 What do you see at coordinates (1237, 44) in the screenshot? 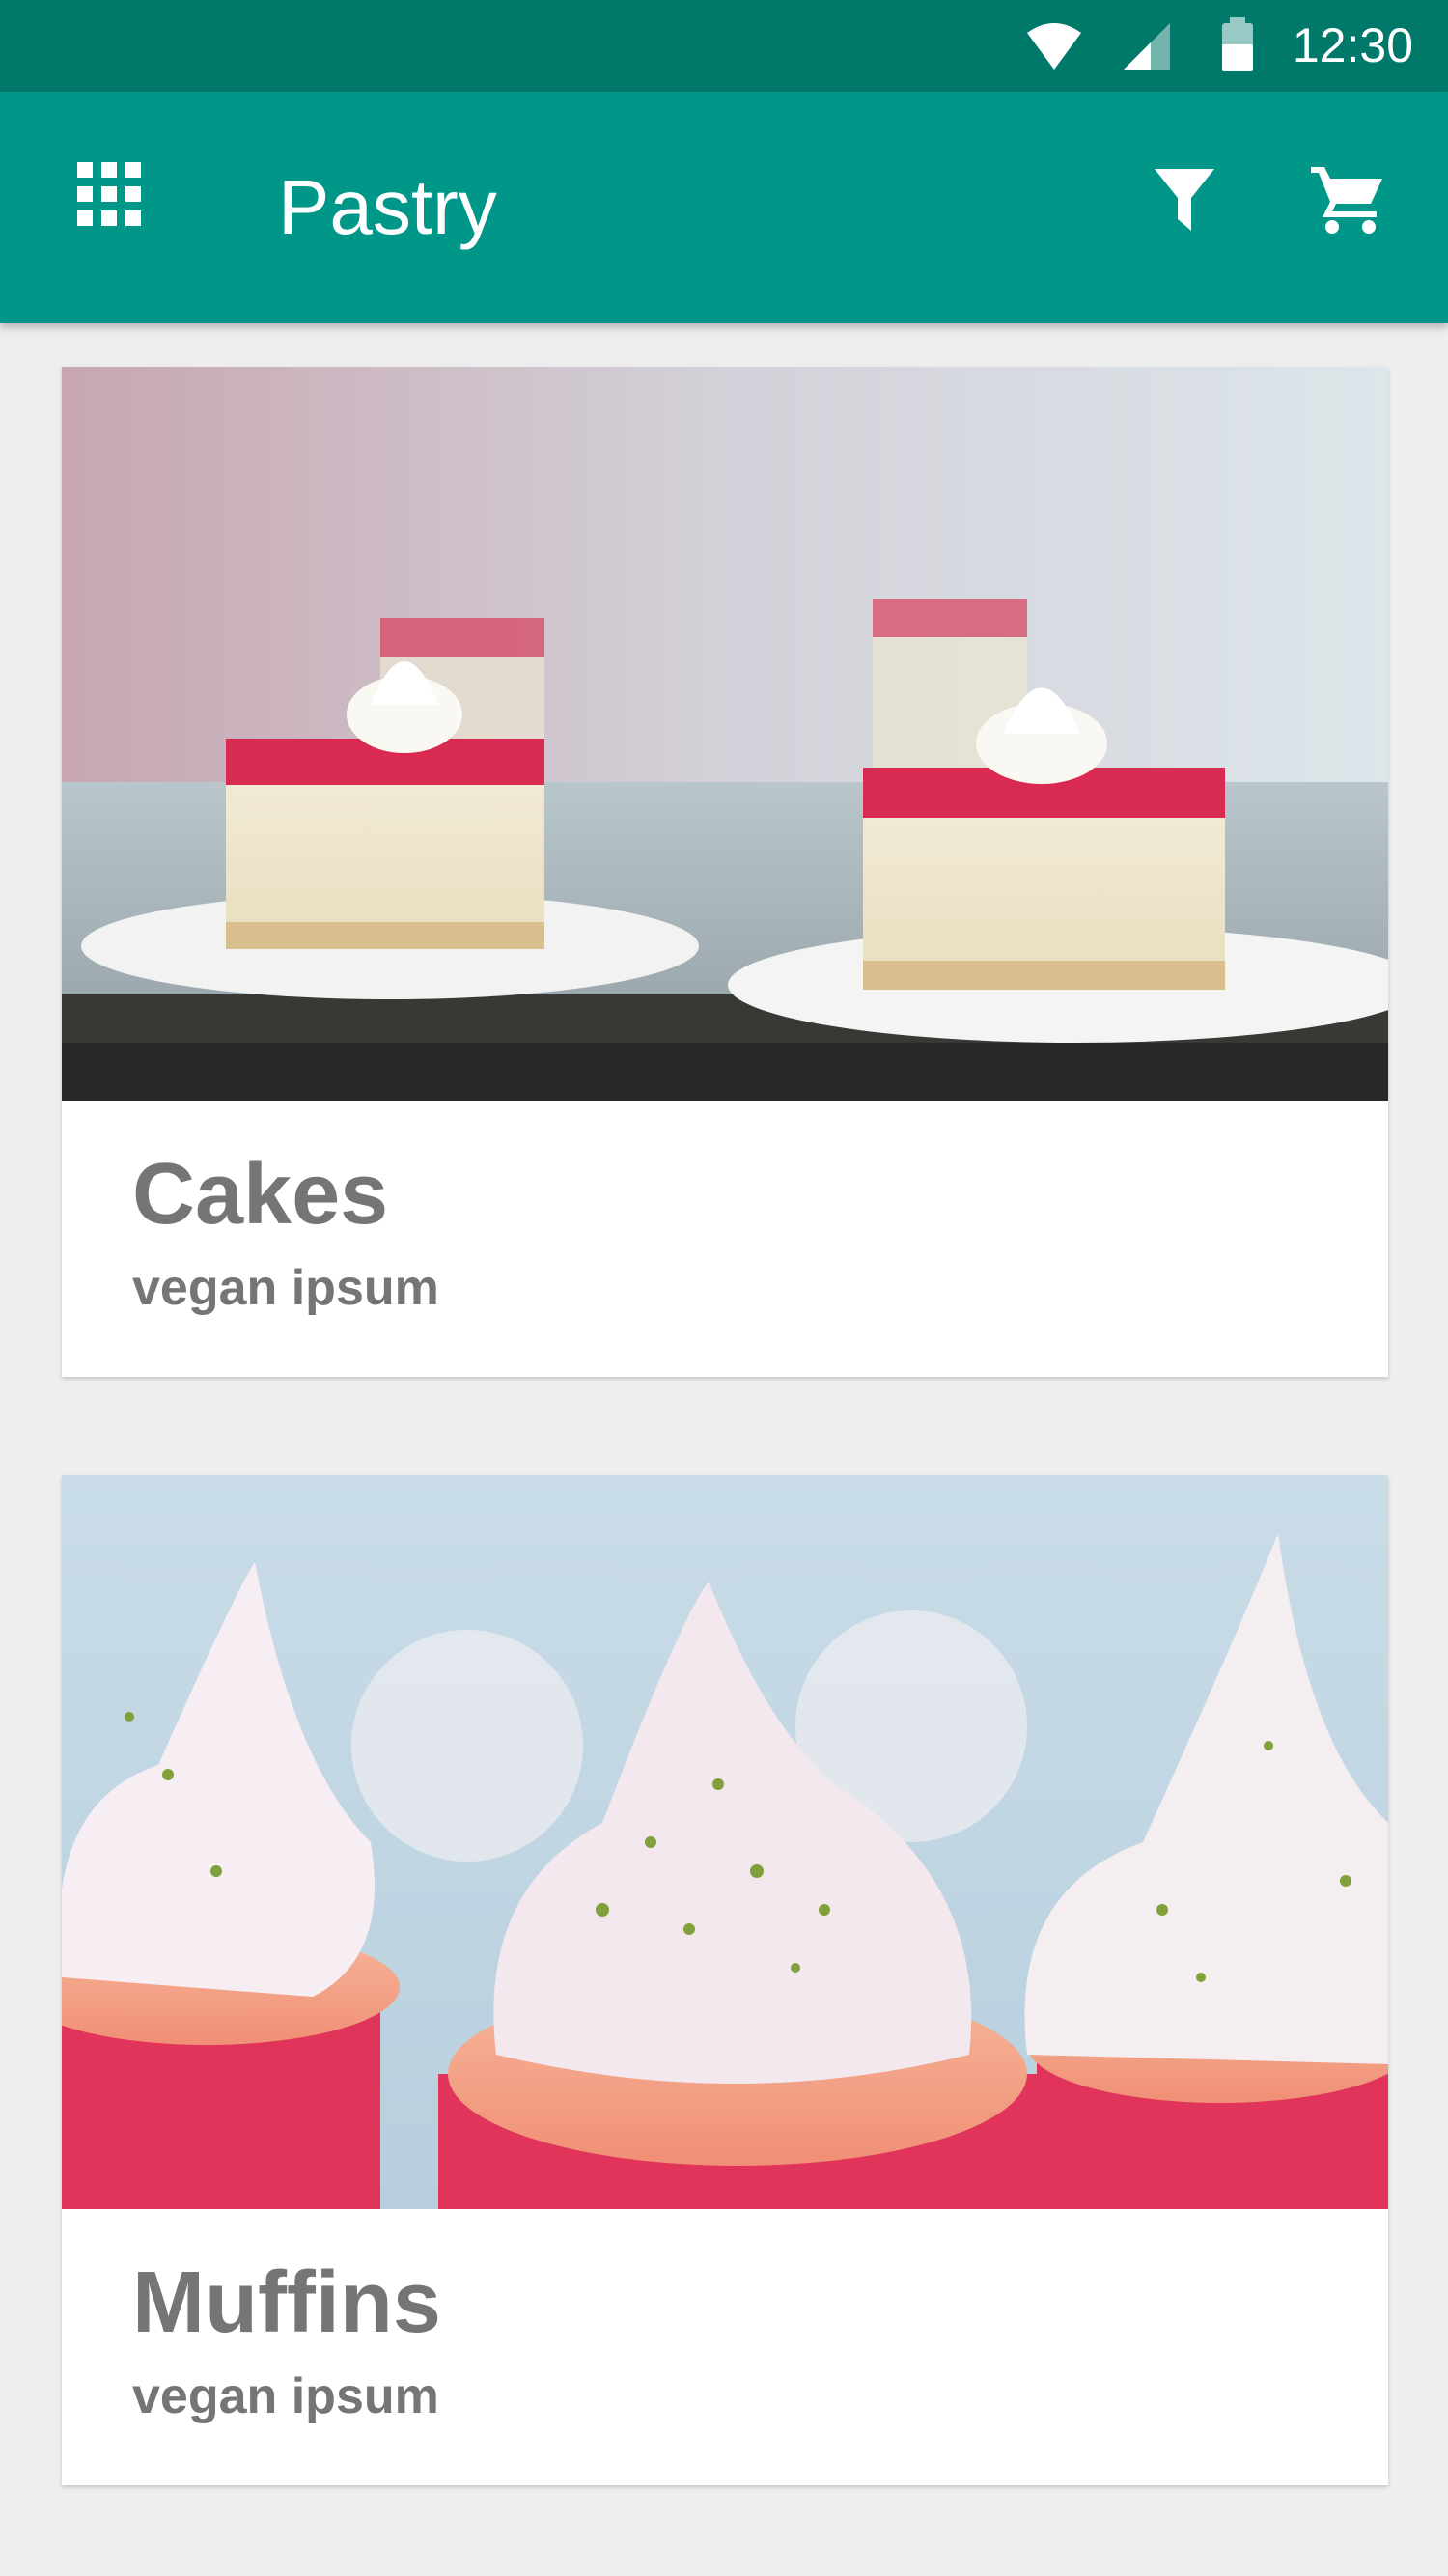
I see `battery-icon` at bounding box center [1237, 44].